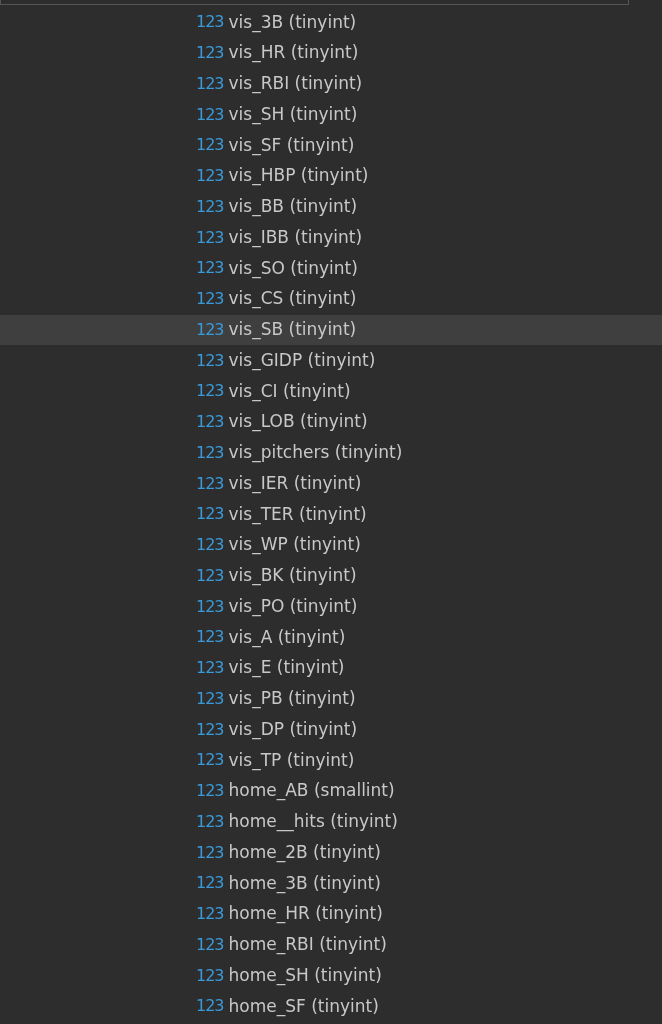  I want to click on column-item: 123 home_2B (tinyint), so click(331, 852).